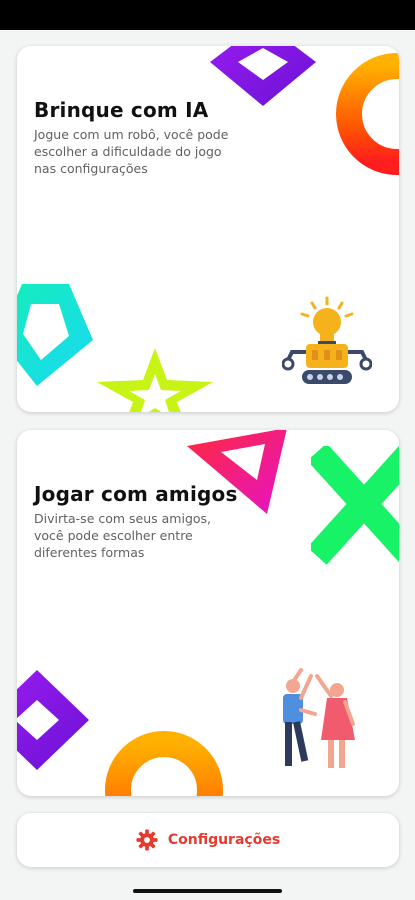 The width and height of the screenshot is (415, 900). I want to click on settings-button: Configurações, so click(208, 840).